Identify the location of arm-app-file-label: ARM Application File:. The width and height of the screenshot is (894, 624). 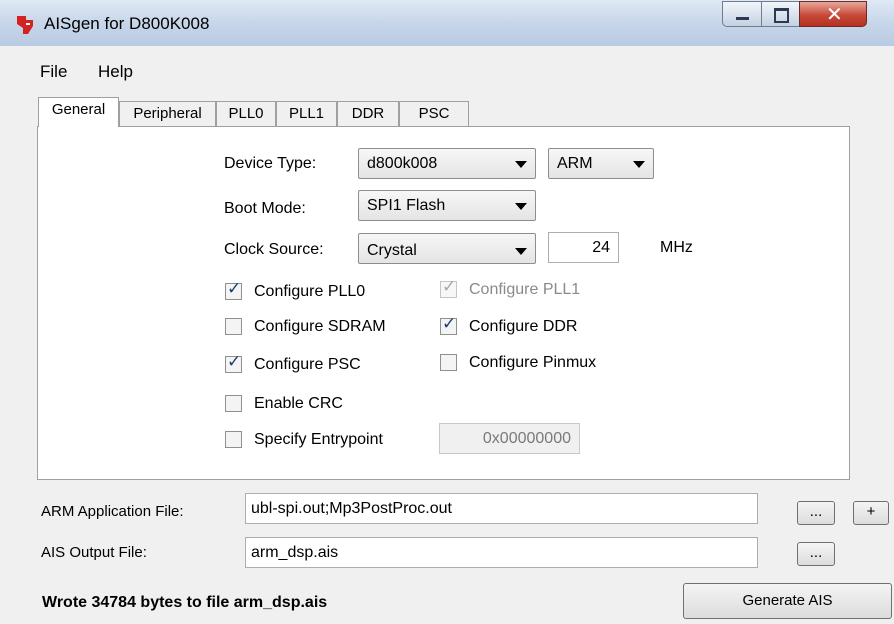
(112, 511).